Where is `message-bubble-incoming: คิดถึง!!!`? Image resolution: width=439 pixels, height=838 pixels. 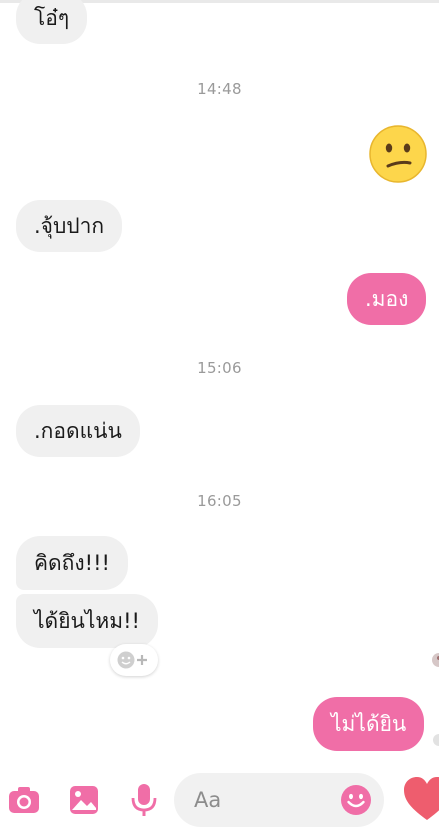 message-bubble-incoming: คิดถึง!!! is located at coordinates (72, 563).